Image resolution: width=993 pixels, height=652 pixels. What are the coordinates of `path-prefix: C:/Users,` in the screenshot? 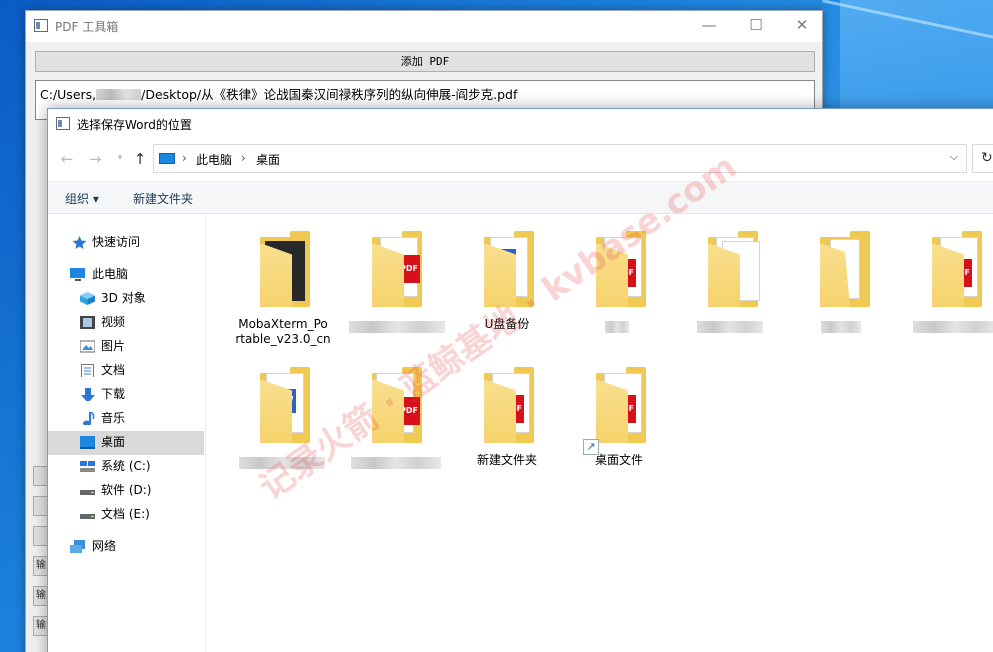 It's located at (68, 94).